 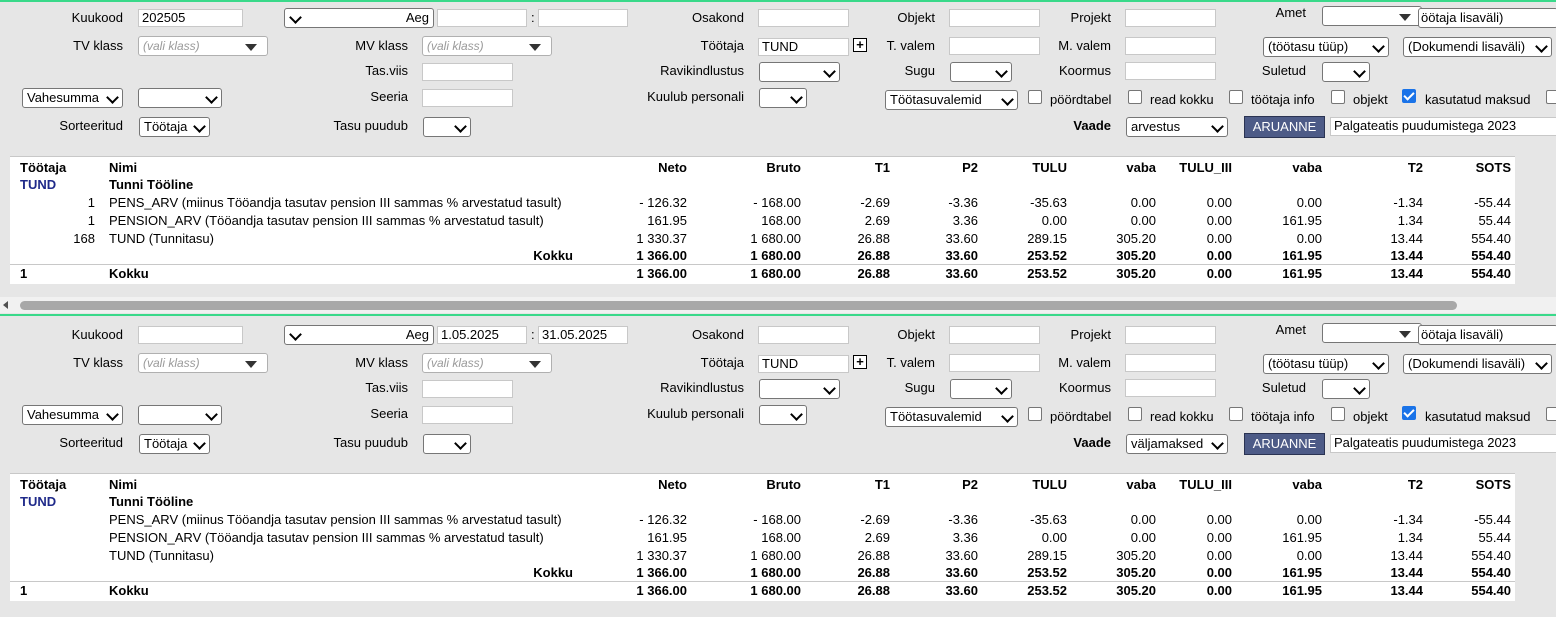 What do you see at coordinates (553, 255) in the screenshot?
I see `subtotal-label: Kokku` at bounding box center [553, 255].